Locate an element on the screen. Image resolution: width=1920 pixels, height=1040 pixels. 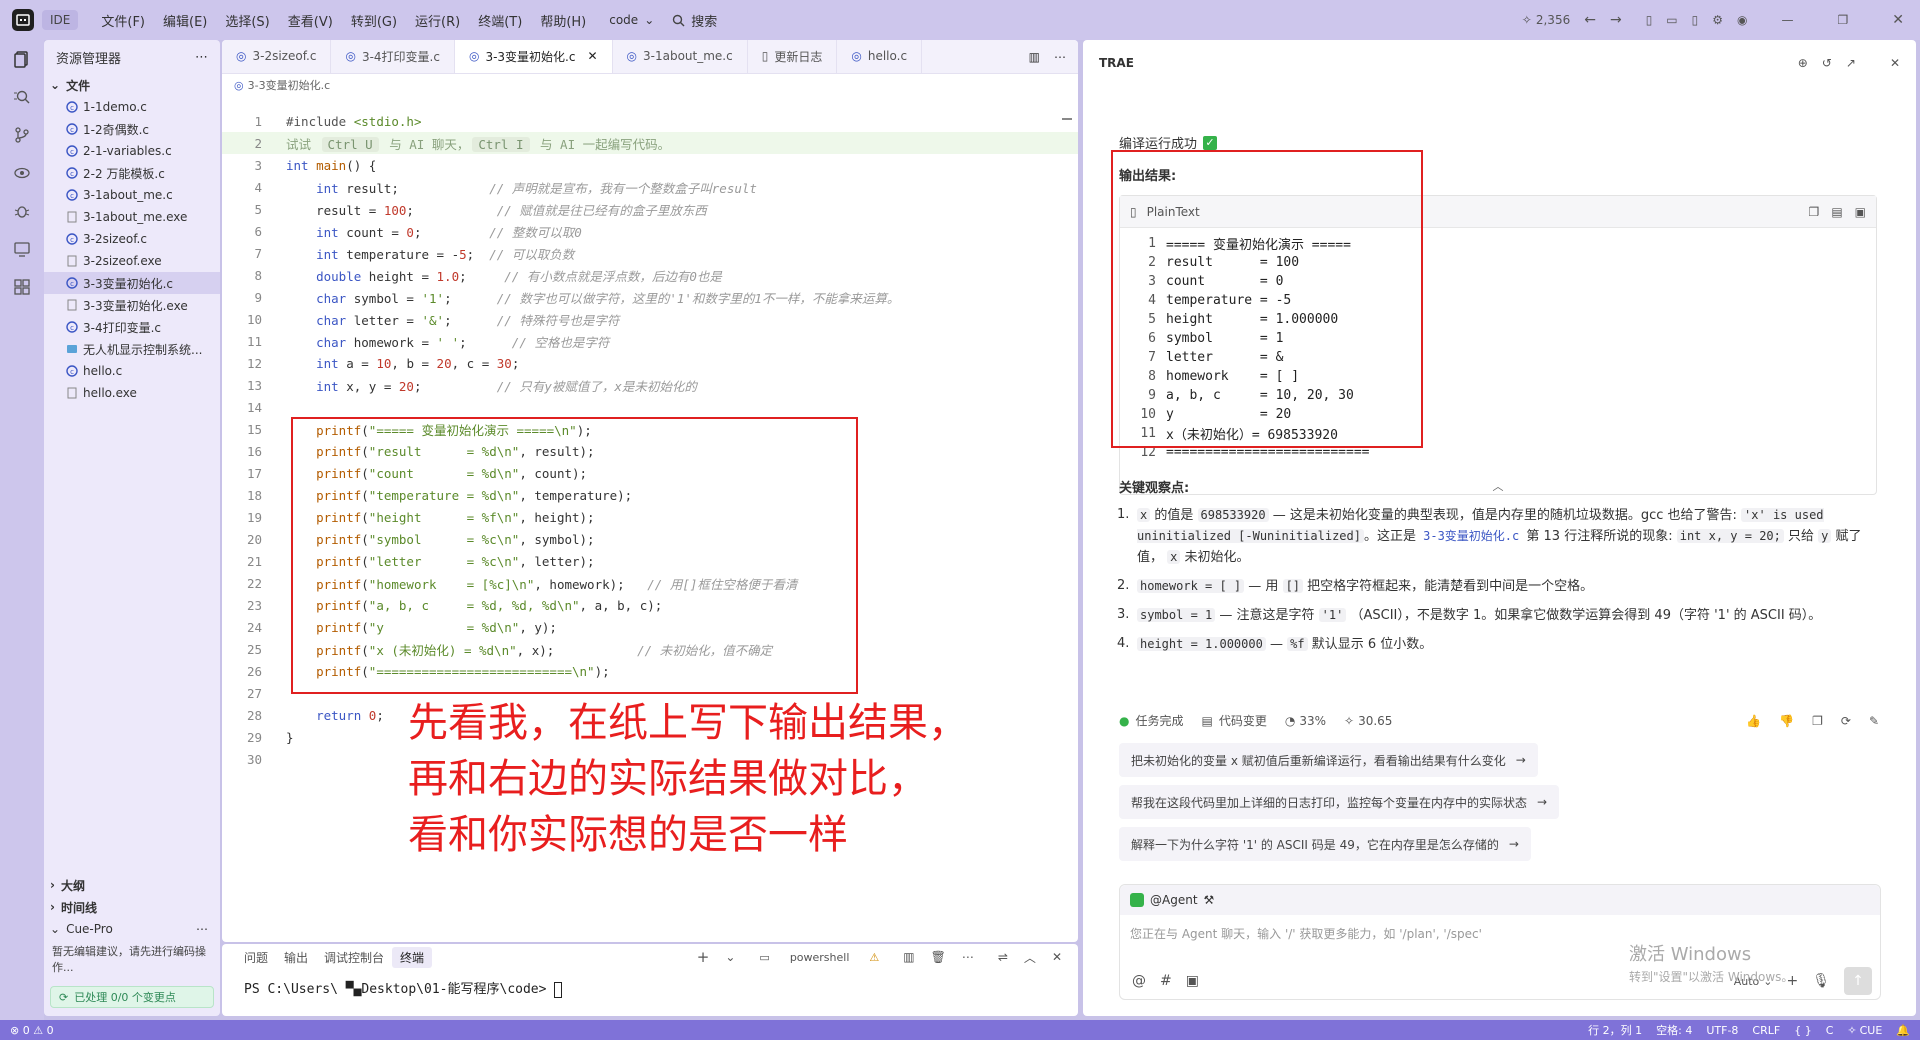
tab-problems: 问题 is located at coordinates (256, 957).